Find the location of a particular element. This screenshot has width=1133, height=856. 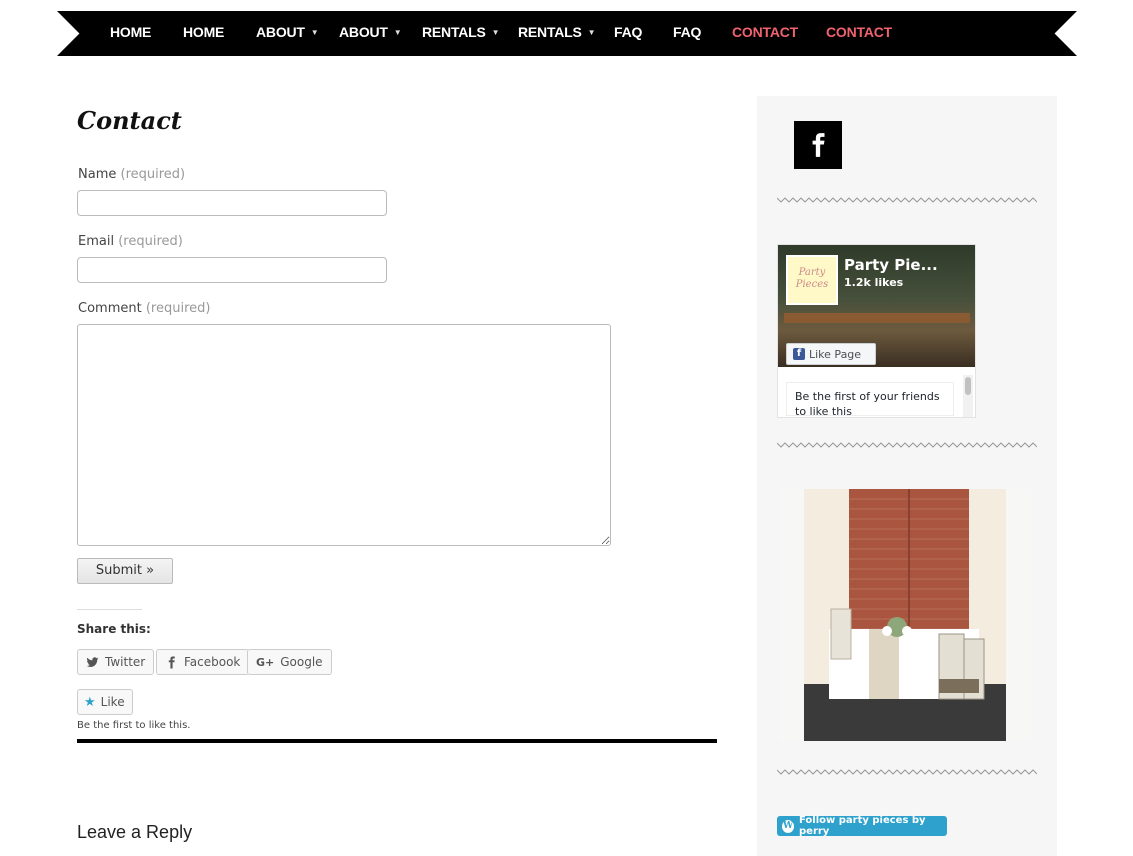

fb-like-page-label: Like Page is located at coordinates (835, 354).